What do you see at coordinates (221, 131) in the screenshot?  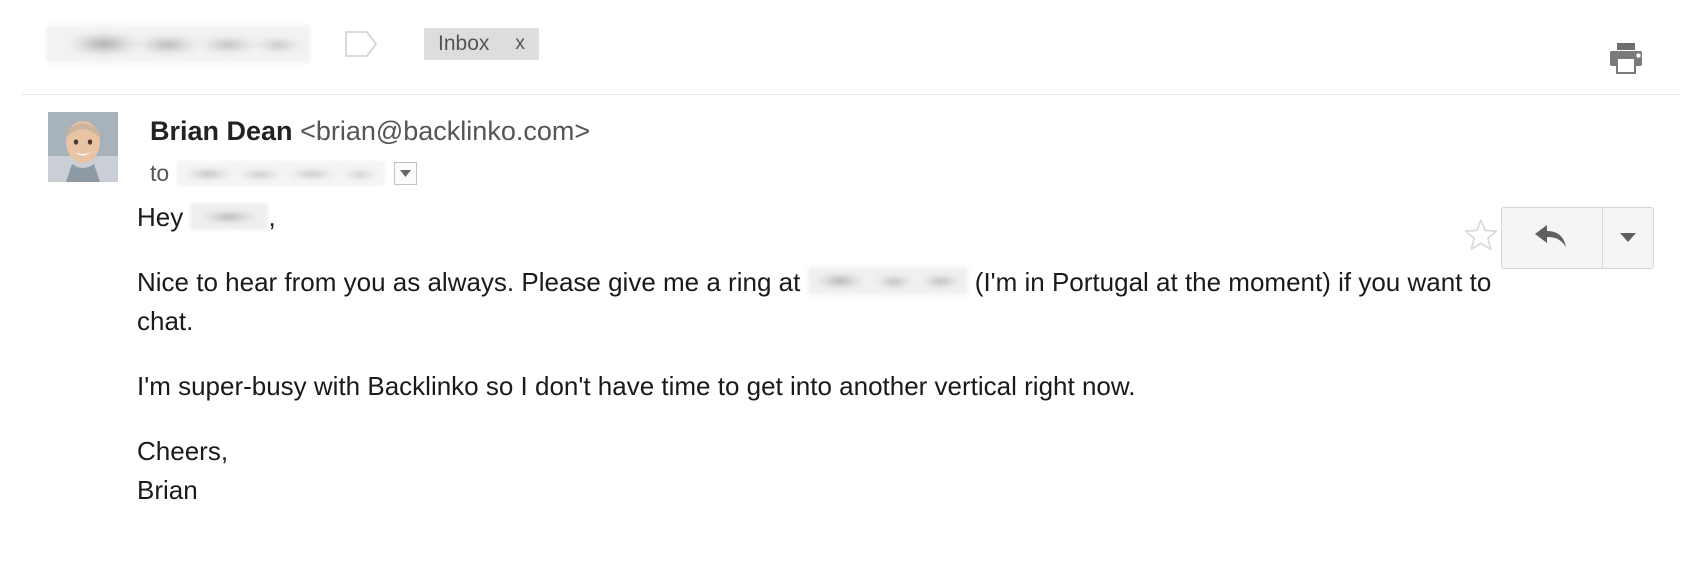 I see `sender-name: Brian Dean` at bounding box center [221, 131].